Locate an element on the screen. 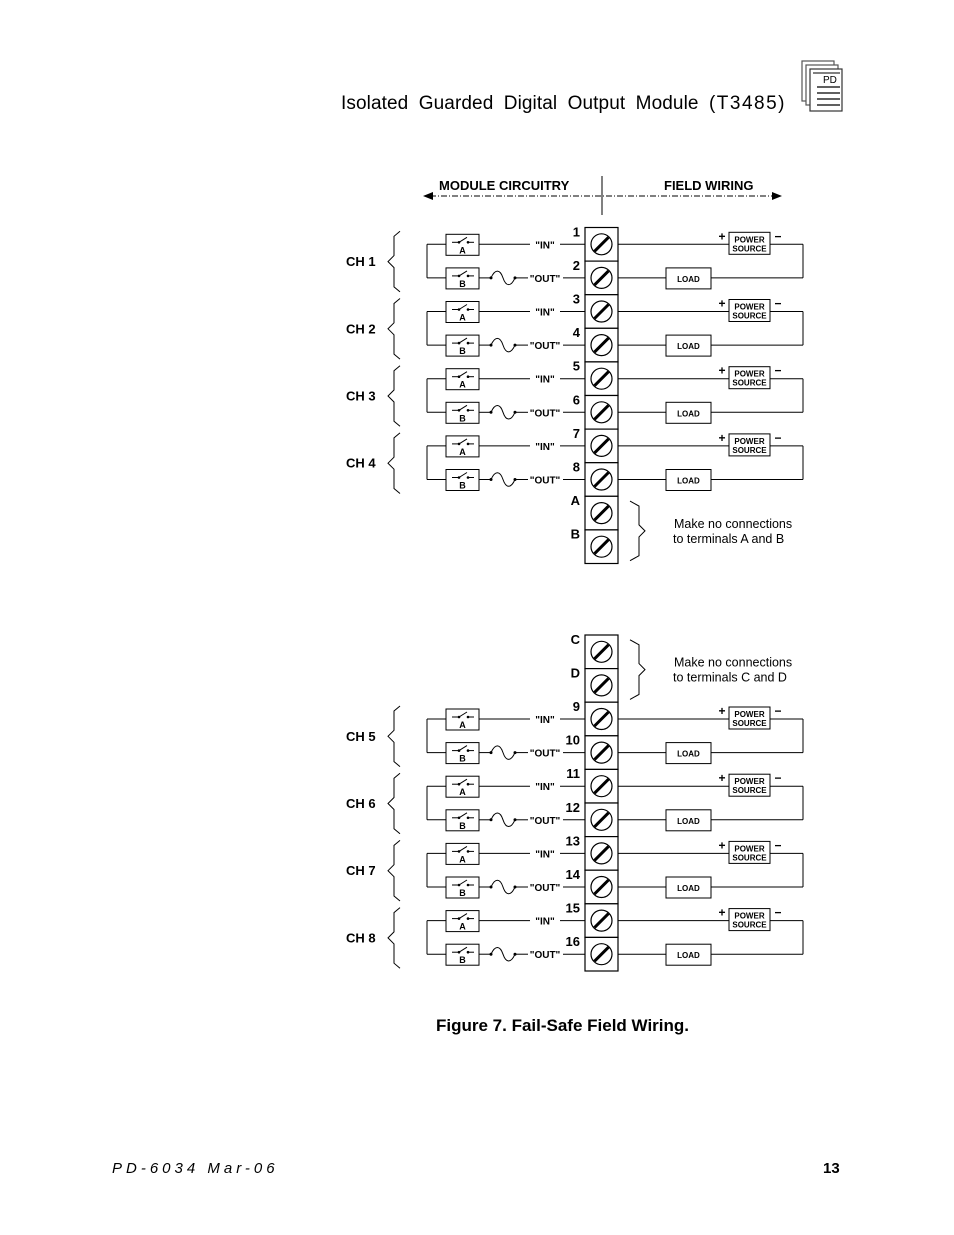  terminal-number: 12 is located at coordinates (573, 807).